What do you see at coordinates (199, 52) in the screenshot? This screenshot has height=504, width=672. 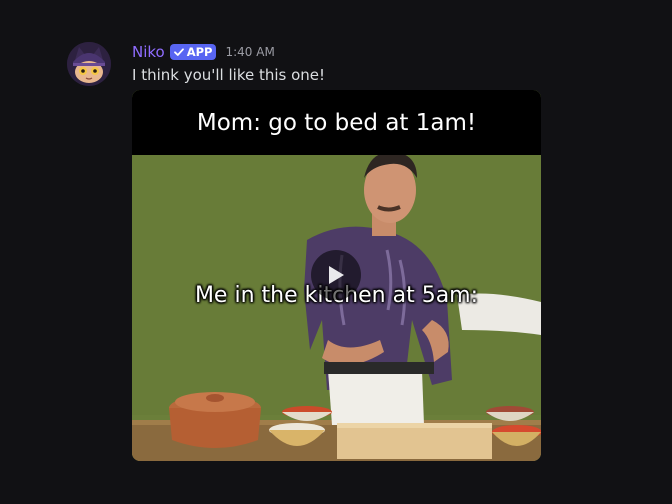 I see `app-badge-label: APP` at bounding box center [199, 52].